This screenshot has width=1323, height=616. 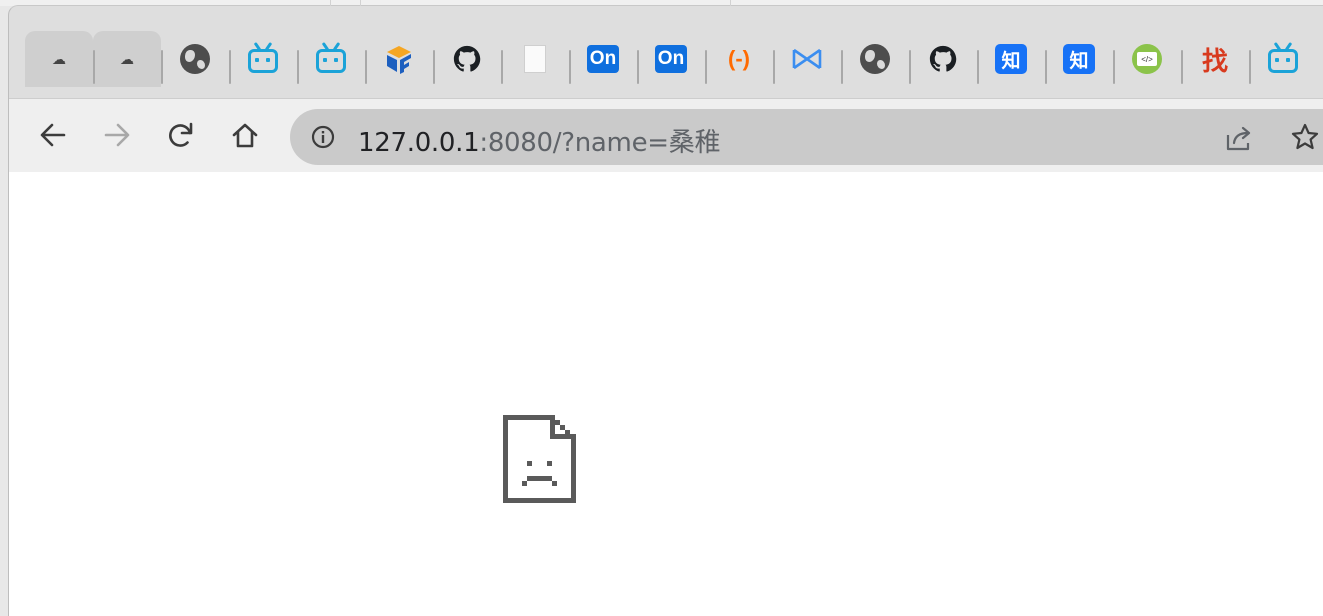 What do you see at coordinates (806, 137) in the screenshot?
I see `address-bar: 127.0.0.1:8080/?name=桑稚` at bounding box center [806, 137].